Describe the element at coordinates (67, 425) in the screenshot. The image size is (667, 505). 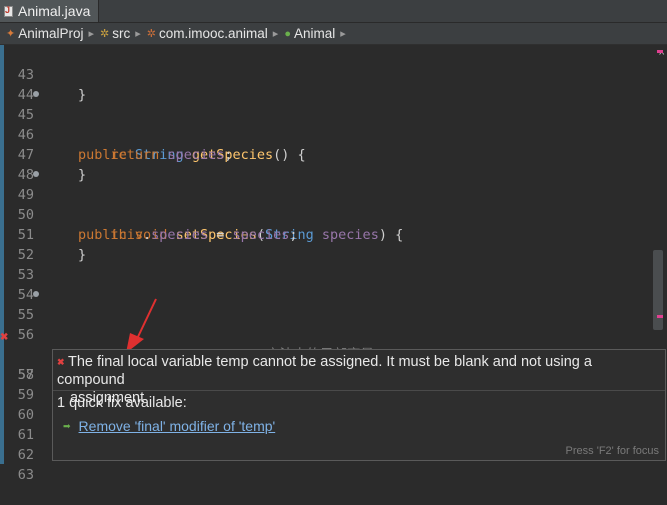
I see `quick-fix-icon: ➡` at that location.